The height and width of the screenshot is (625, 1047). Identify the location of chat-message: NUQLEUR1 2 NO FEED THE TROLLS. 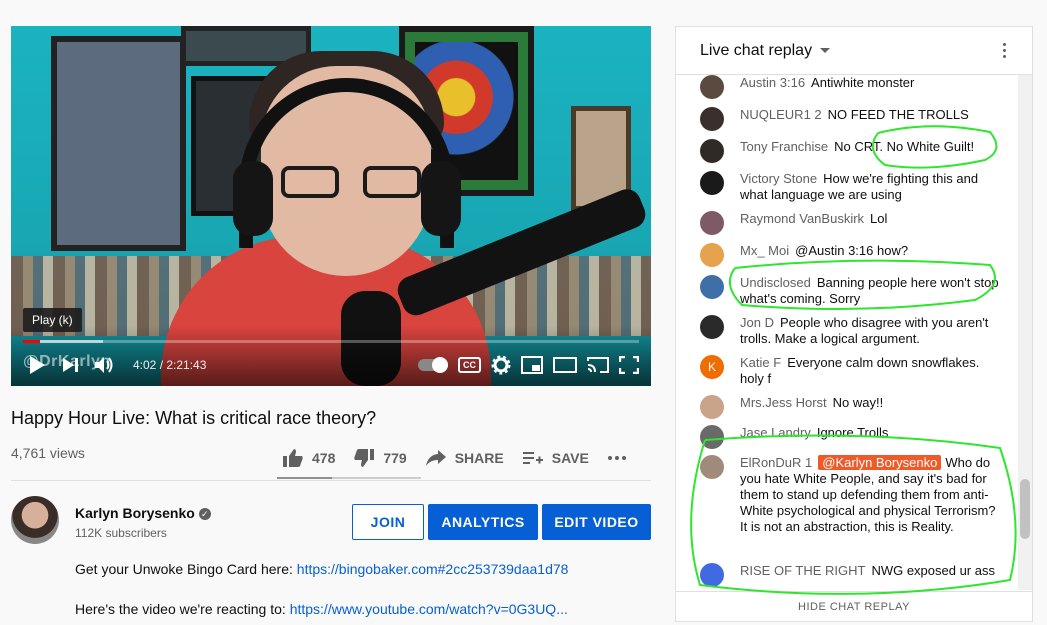
(850, 119).